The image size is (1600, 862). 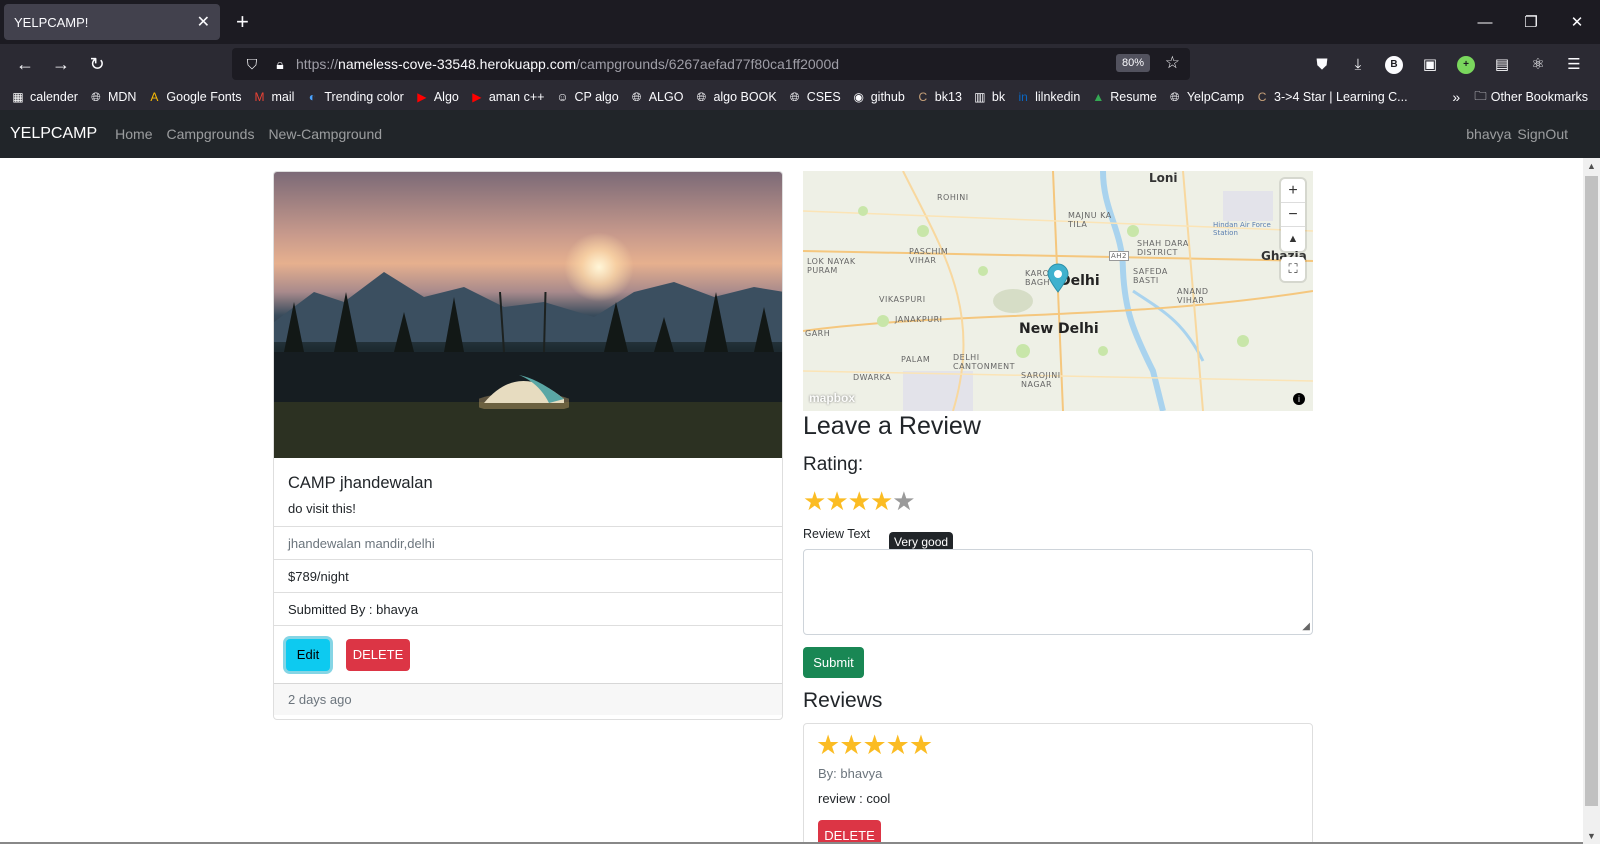 I want to click on reload-icon: ↻, so click(x=97, y=64).